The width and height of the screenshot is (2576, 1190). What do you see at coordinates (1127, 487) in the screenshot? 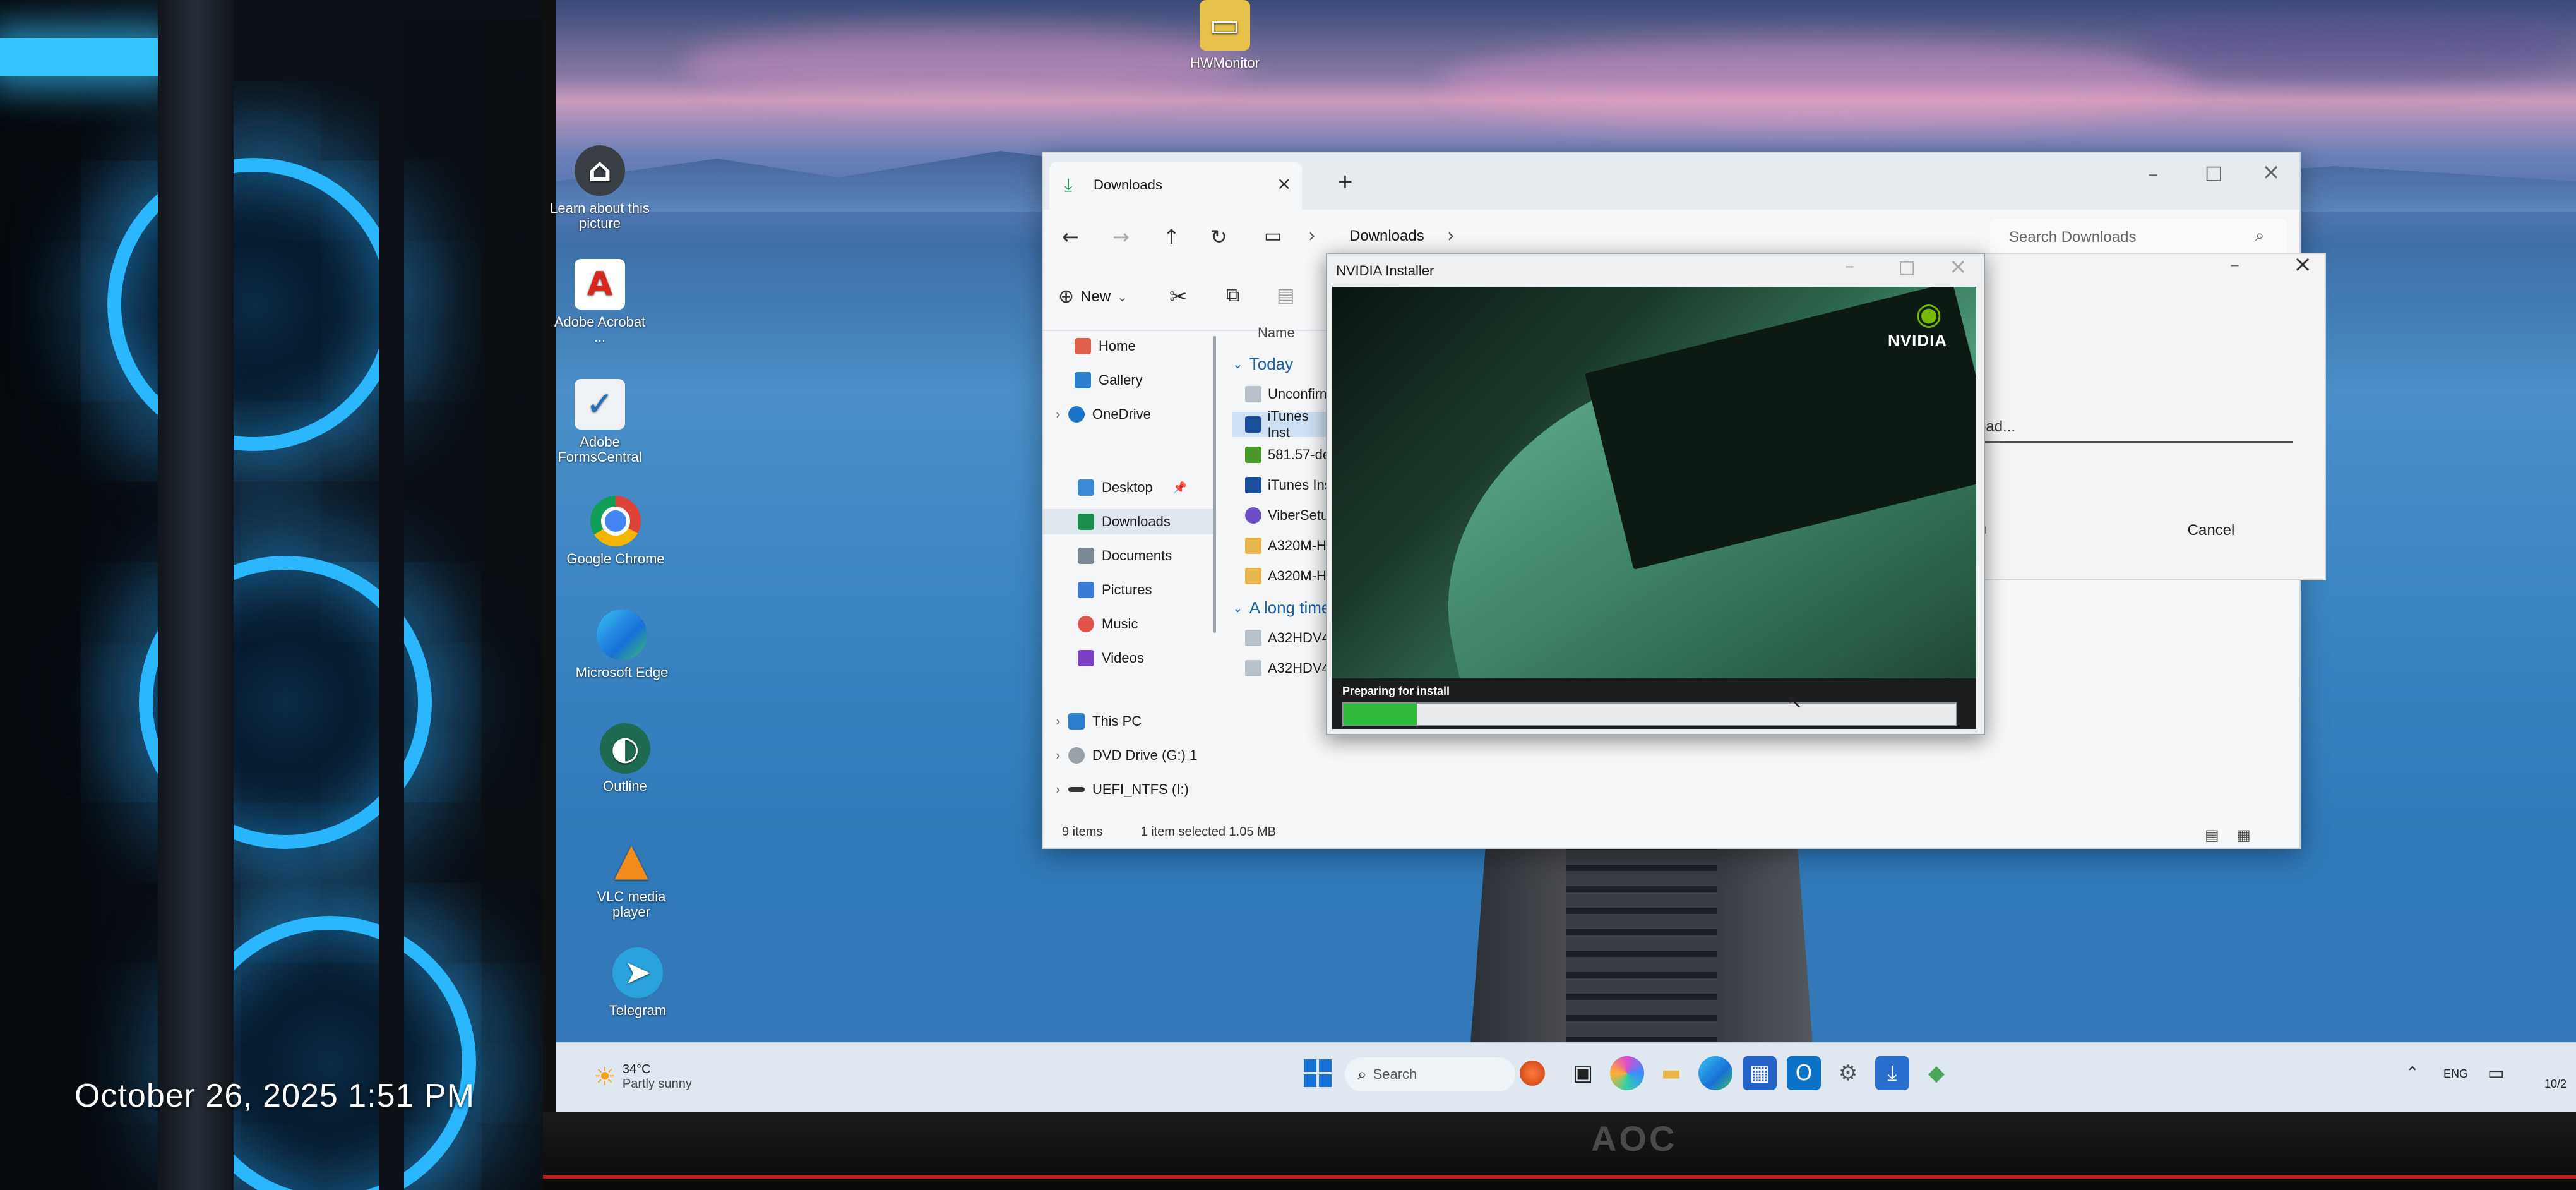
I see `nav-label: Desktop` at bounding box center [1127, 487].